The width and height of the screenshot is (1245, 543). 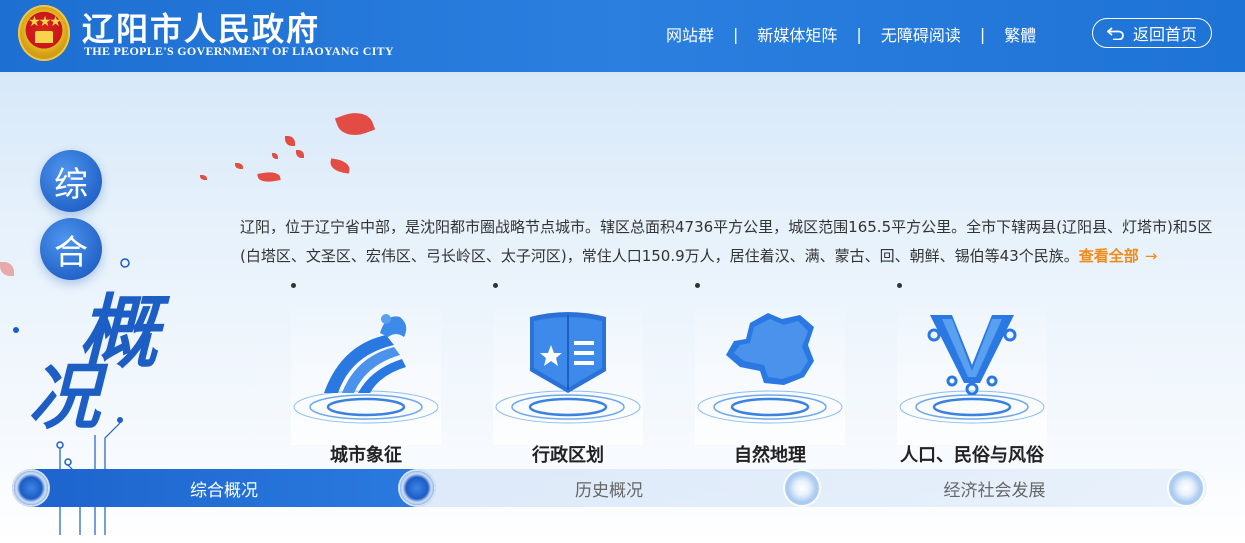 I want to click on admin-division-icon, so click(x=568, y=352).